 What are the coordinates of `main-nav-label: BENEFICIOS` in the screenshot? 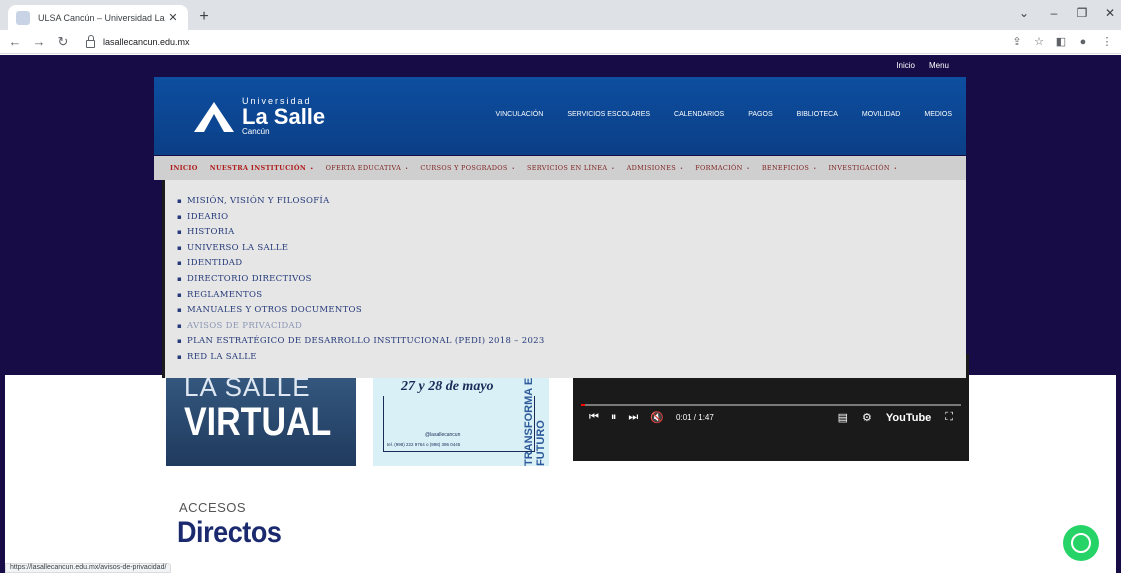 It's located at (785, 168).